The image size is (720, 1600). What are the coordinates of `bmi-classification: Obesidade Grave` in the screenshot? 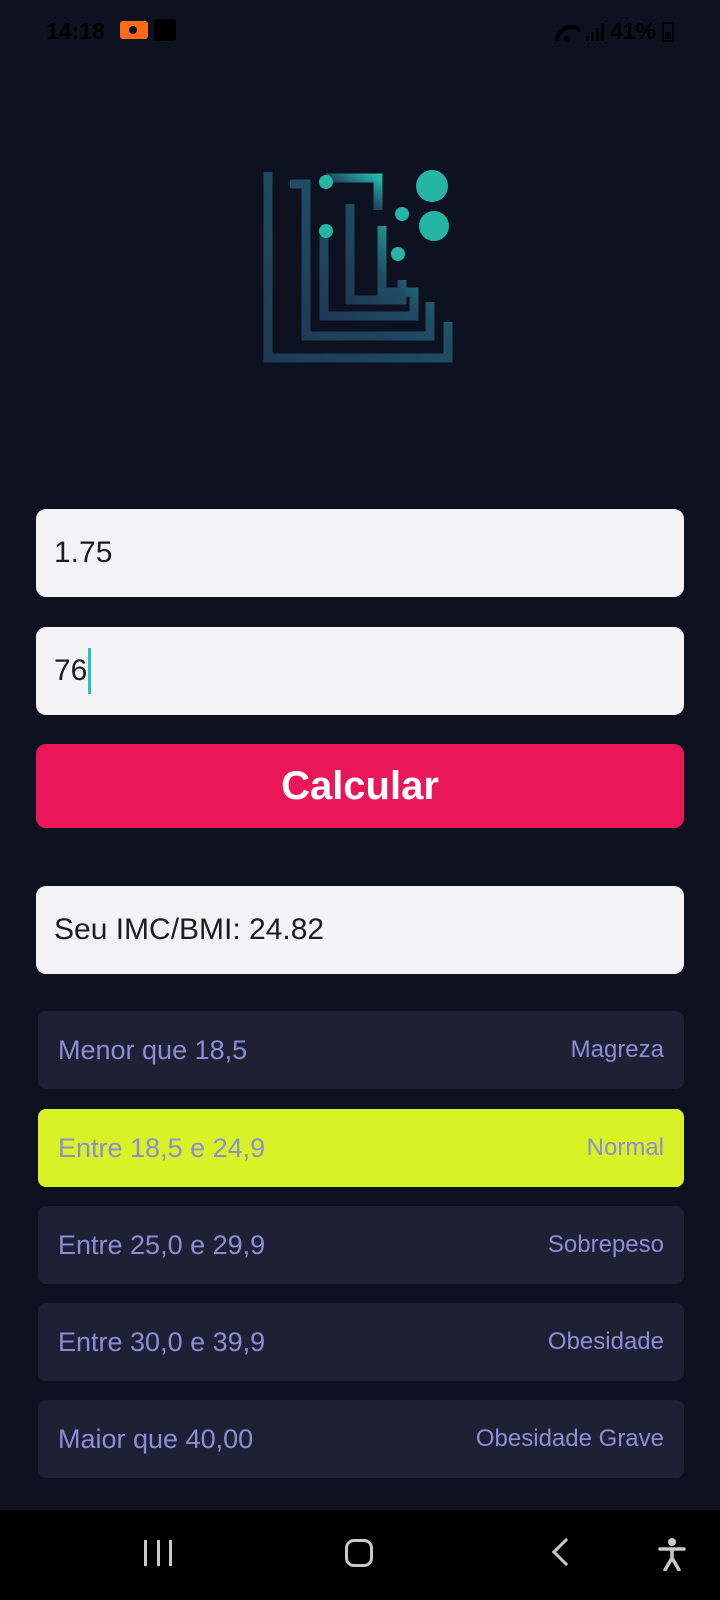 It's located at (569, 1438).